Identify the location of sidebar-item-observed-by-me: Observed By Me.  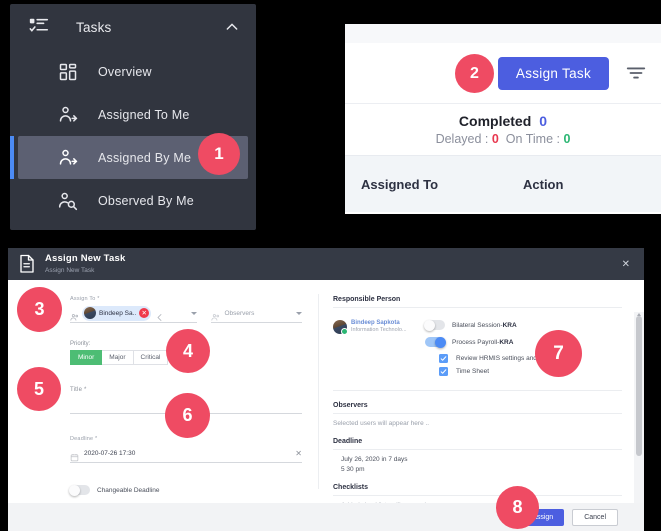
(133, 200).